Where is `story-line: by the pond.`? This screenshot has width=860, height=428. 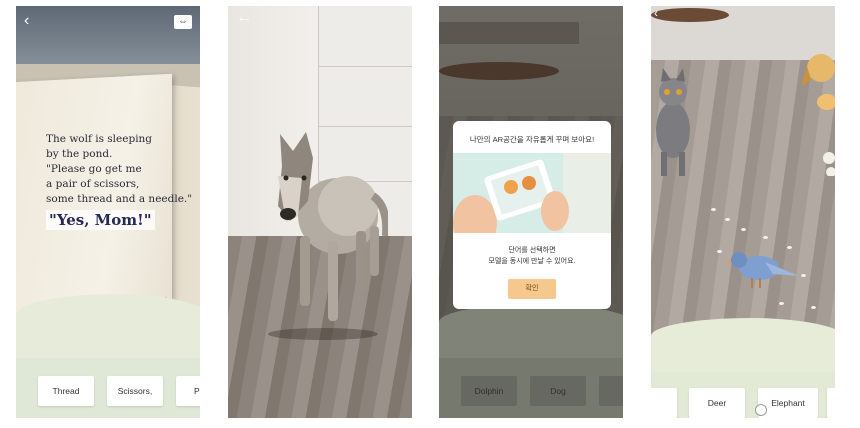 story-line: by the pond. is located at coordinates (79, 154).